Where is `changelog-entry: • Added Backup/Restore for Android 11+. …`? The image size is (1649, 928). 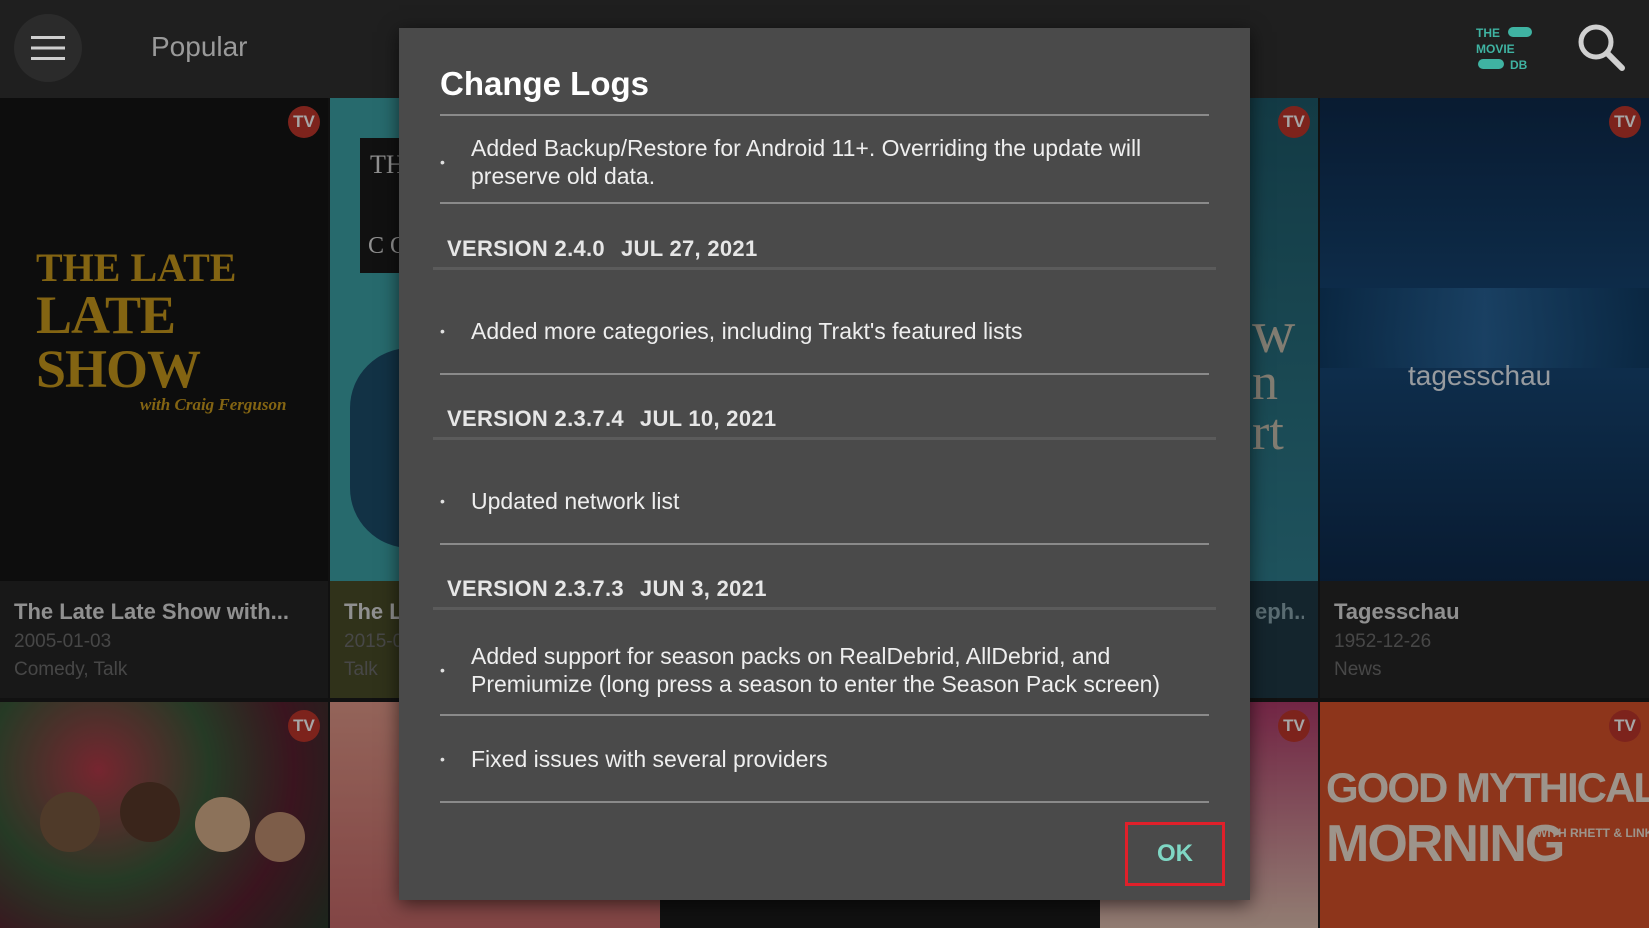
changelog-entry: • Added Backup/Restore for Android 11+. … is located at coordinates (824, 162).